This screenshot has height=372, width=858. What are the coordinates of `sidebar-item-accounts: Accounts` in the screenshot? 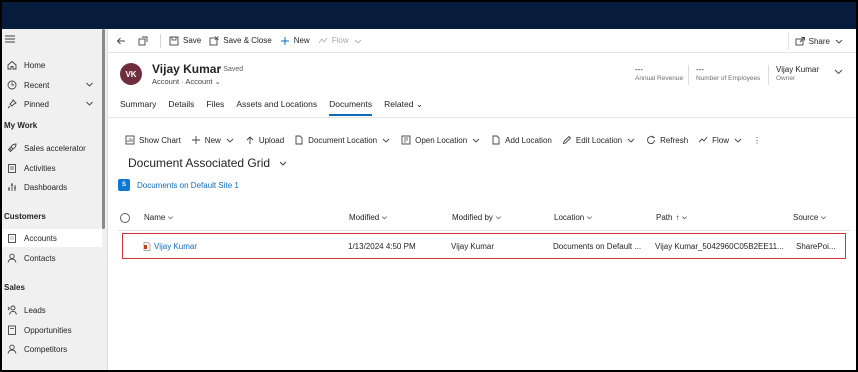 It's located at (52, 238).